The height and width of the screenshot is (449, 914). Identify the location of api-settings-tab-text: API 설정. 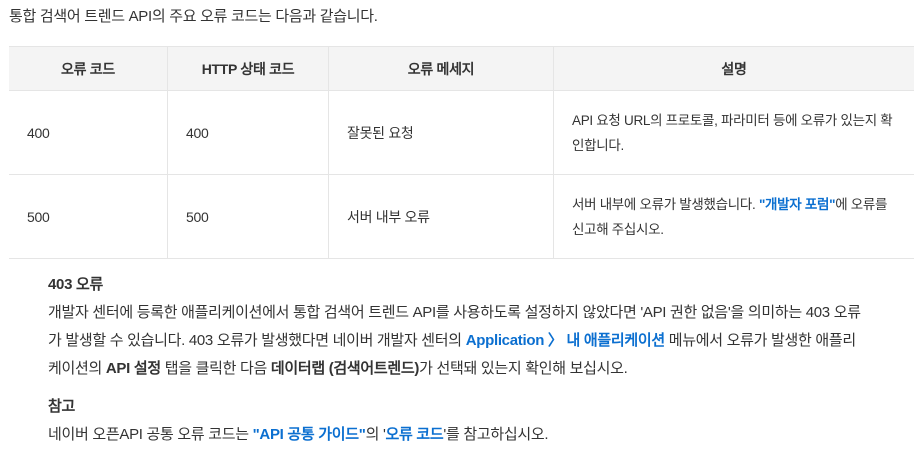
(133, 368).